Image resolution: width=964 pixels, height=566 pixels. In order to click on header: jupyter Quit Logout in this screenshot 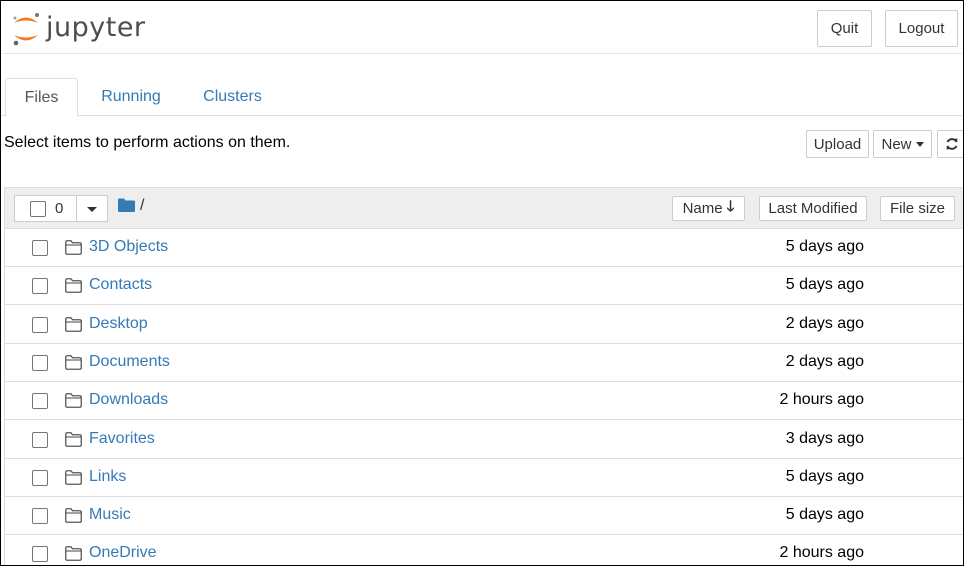, I will do `click(482, 28)`.